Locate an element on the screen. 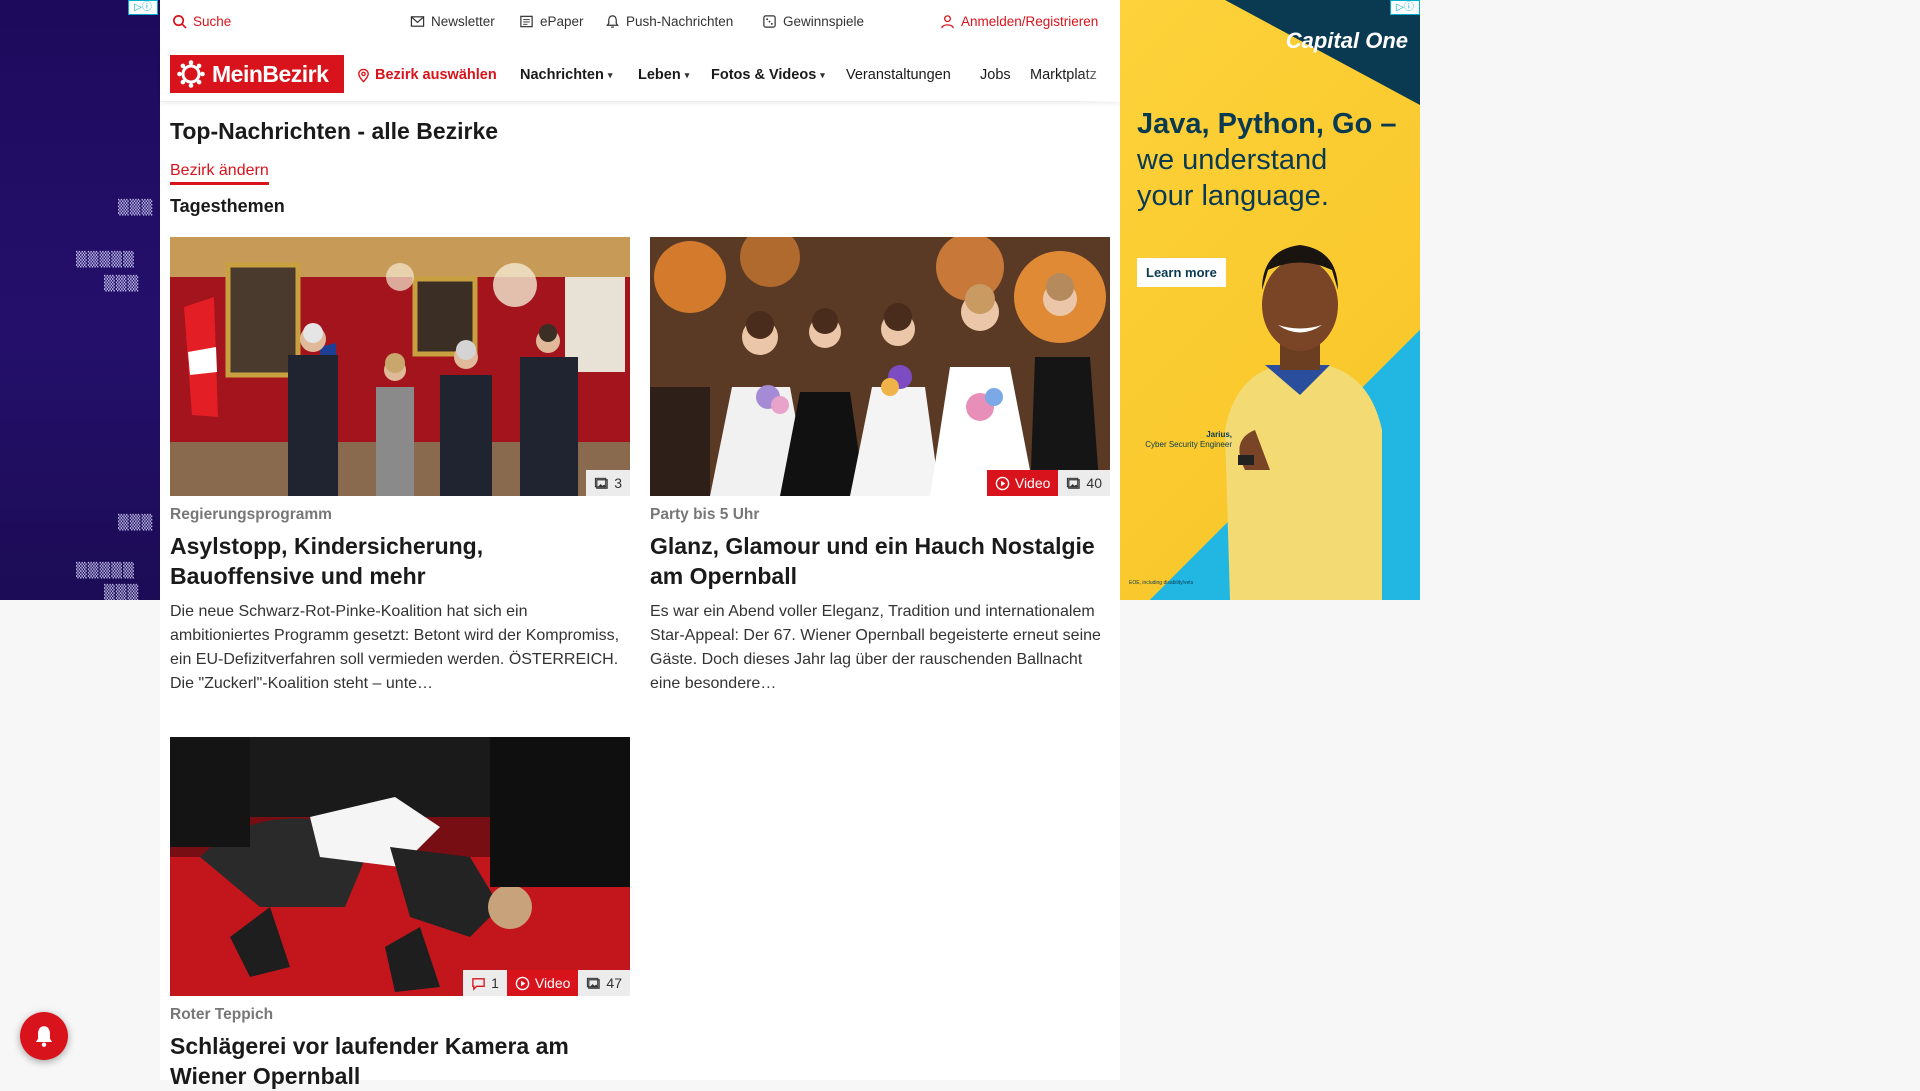 This screenshot has height=1091, width=1920. section-title: Tagesthemen is located at coordinates (227, 206).